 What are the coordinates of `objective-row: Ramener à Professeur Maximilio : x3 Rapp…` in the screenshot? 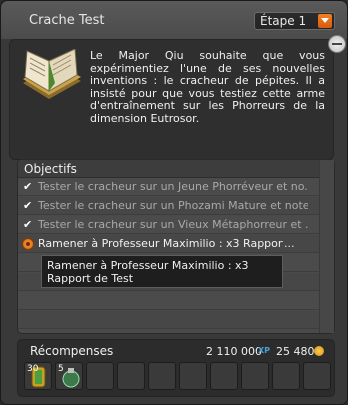 It's located at (168, 244).